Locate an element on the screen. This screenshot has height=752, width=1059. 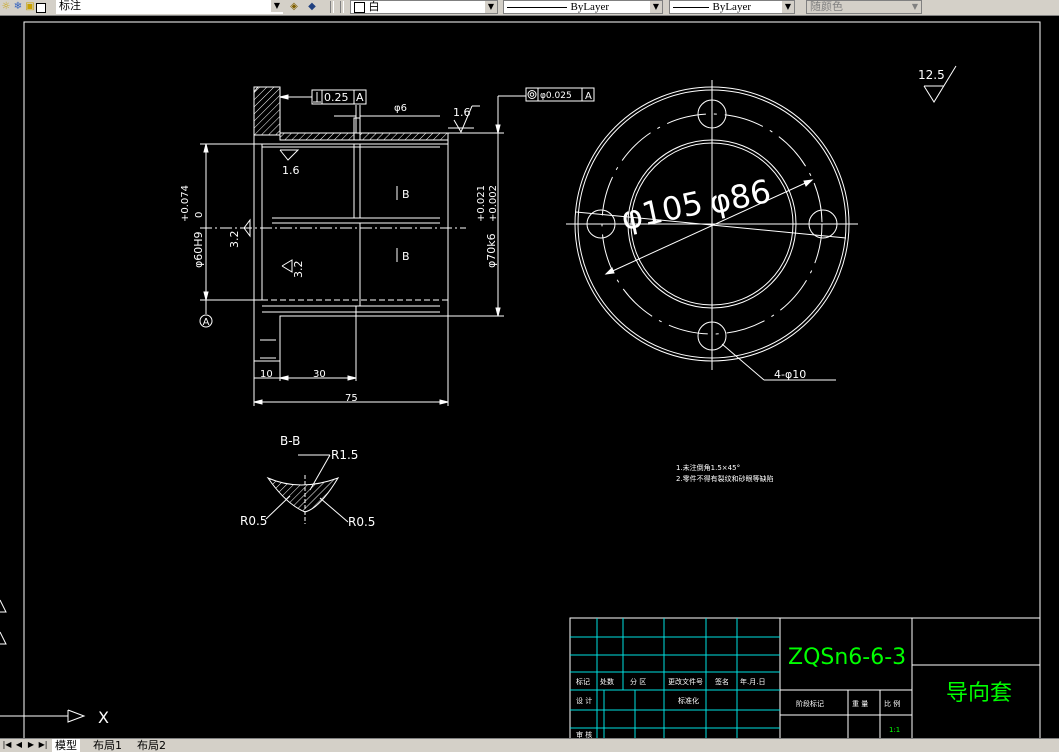
tab-last-icon: ▶| is located at coordinates (43, 745).